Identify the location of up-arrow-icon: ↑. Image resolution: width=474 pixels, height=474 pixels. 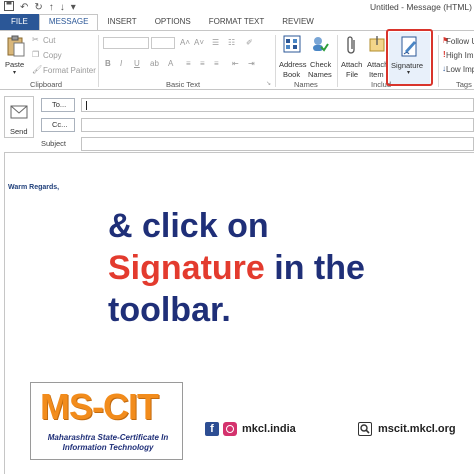
(51, 8).